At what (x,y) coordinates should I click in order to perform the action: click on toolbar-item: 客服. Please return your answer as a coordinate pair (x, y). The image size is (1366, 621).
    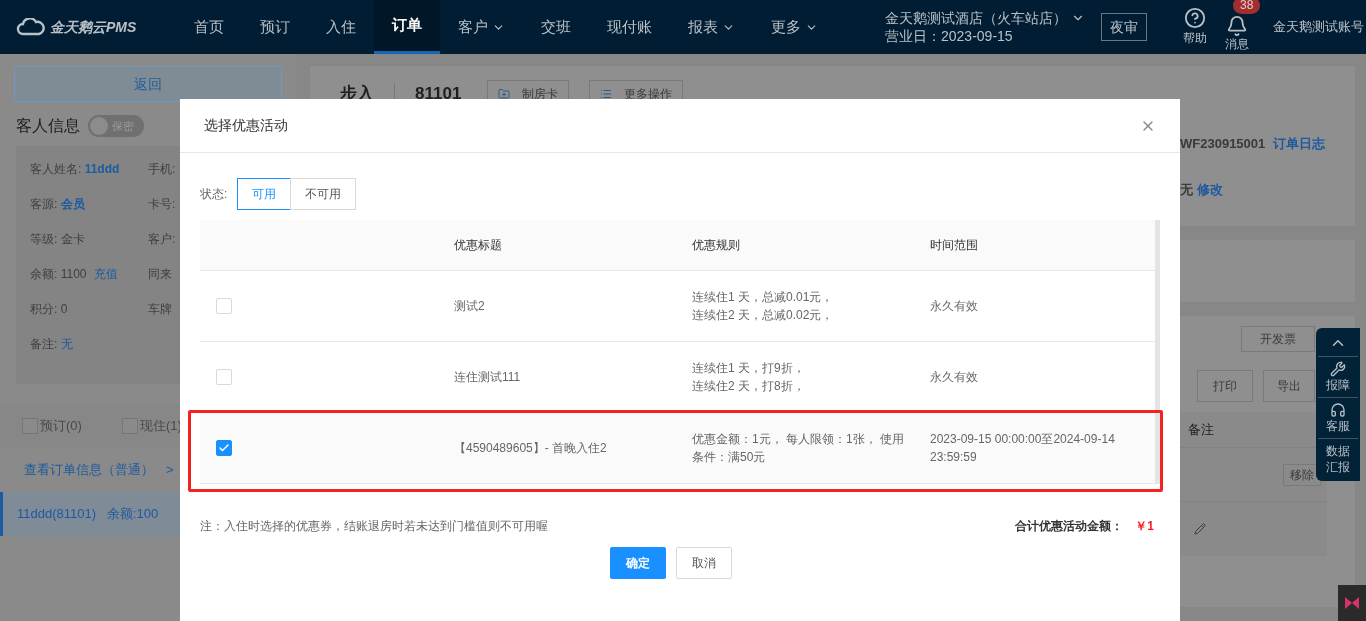
    Looking at the image, I should click on (1338, 417).